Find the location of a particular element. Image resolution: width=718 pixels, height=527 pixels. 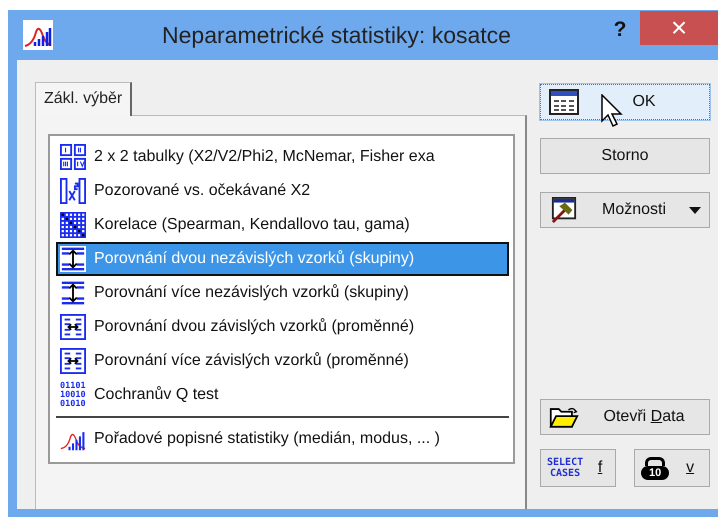

list-item: Porovnání dvou závislých vzorků (proměnné) is located at coordinates (282, 327).